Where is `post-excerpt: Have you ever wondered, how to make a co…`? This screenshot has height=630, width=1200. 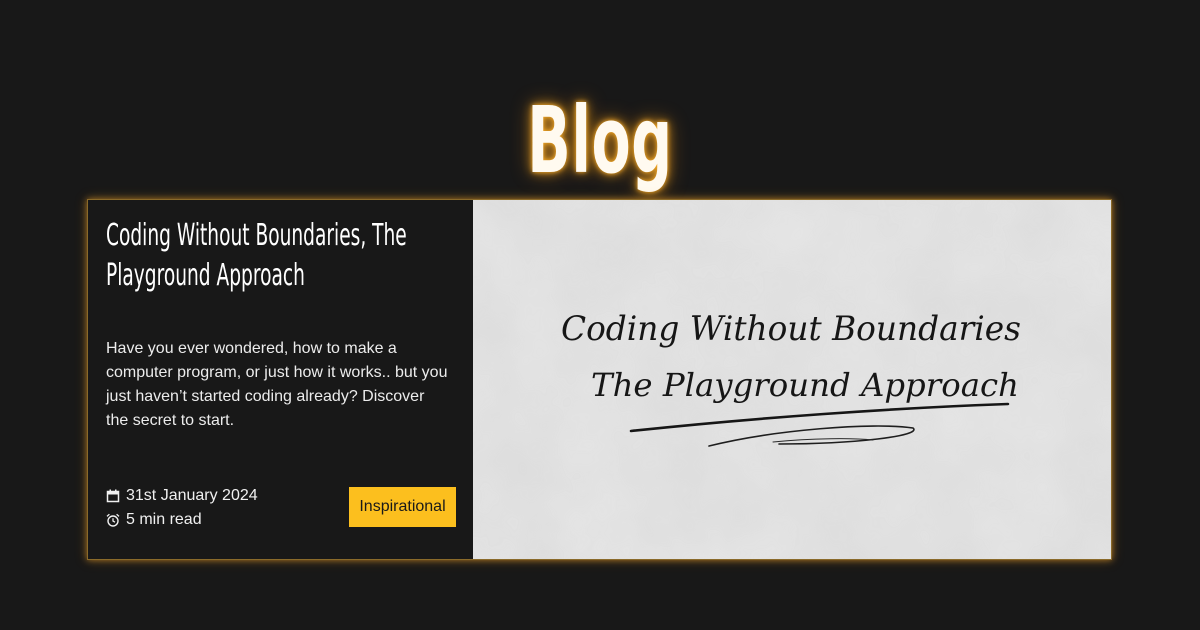 post-excerpt: Have you ever wondered, how to make a co… is located at coordinates (277, 384).